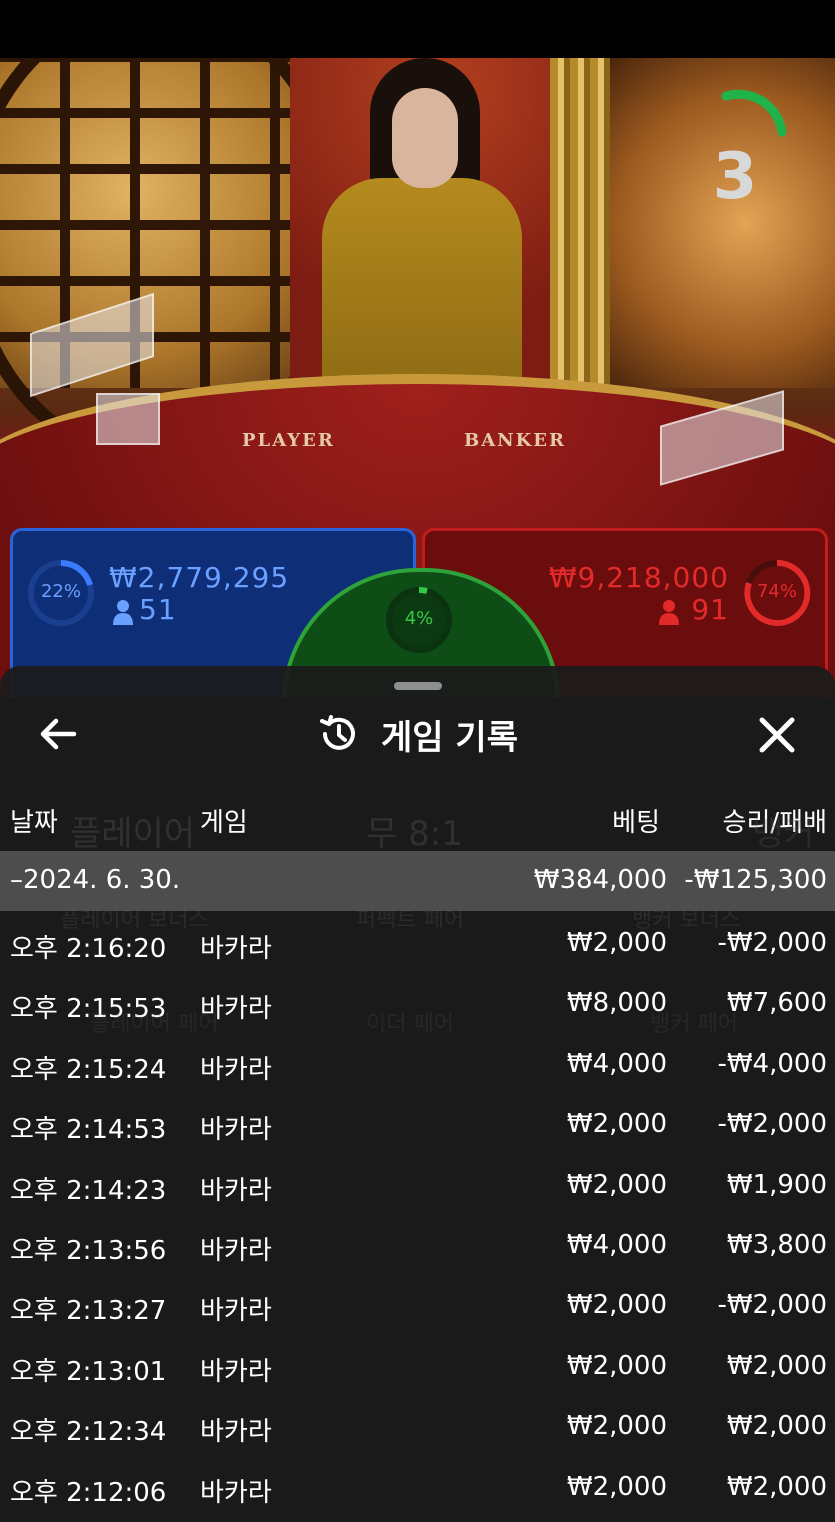 This screenshot has width=835, height=1522. Describe the element at coordinates (134, 920) in the screenshot. I see `obscured-label: 플레이어 보너스` at that location.